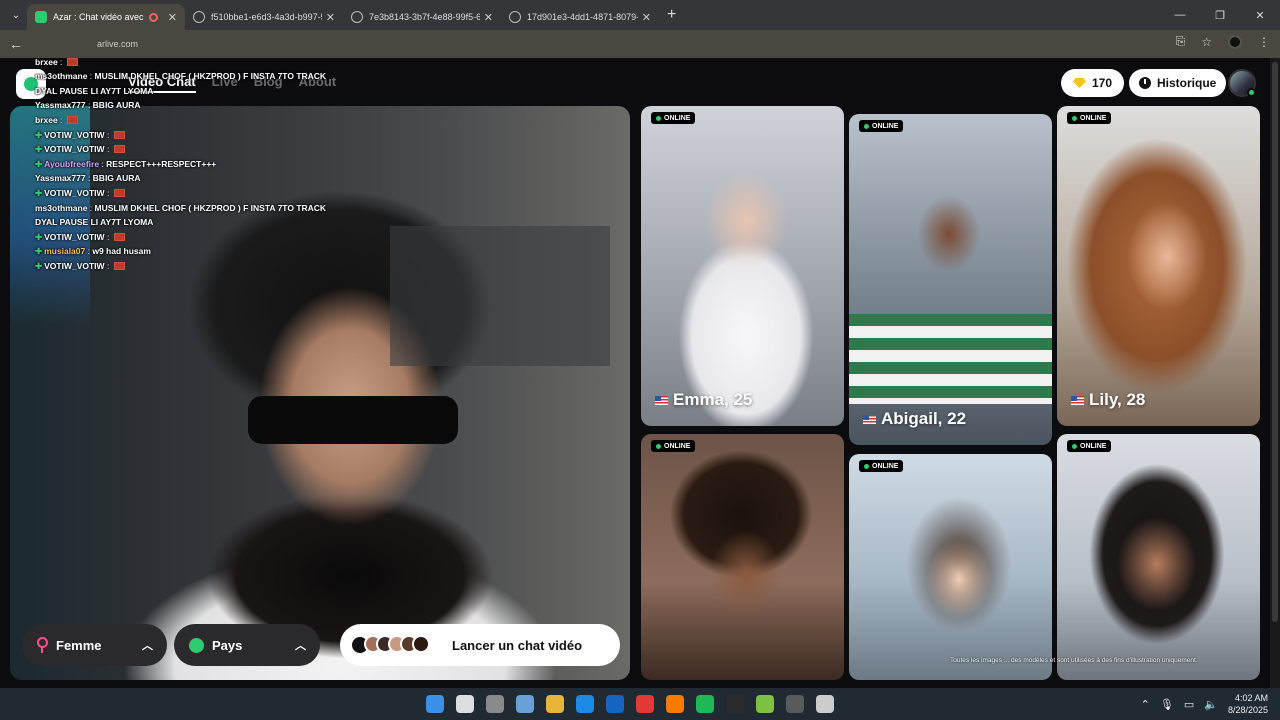 This screenshot has width=1280, height=720. What do you see at coordinates (61, 207) in the screenshot?
I see `chat-username: ms3othmane` at bounding box center [61, 207].